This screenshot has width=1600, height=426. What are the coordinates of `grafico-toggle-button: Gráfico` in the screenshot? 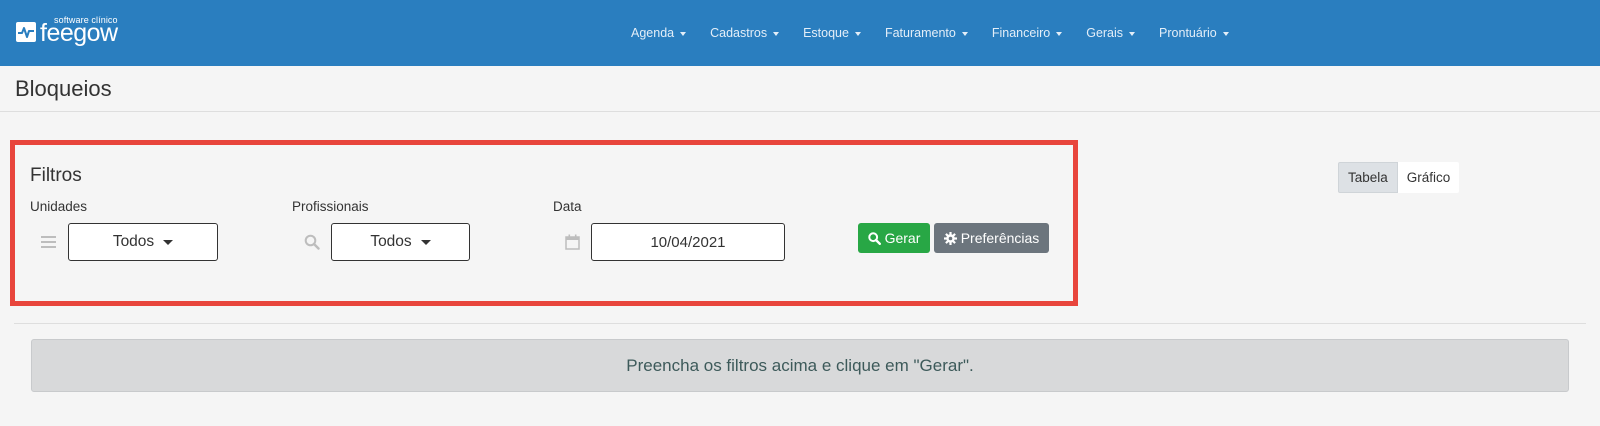 It's located at (1428, 177).